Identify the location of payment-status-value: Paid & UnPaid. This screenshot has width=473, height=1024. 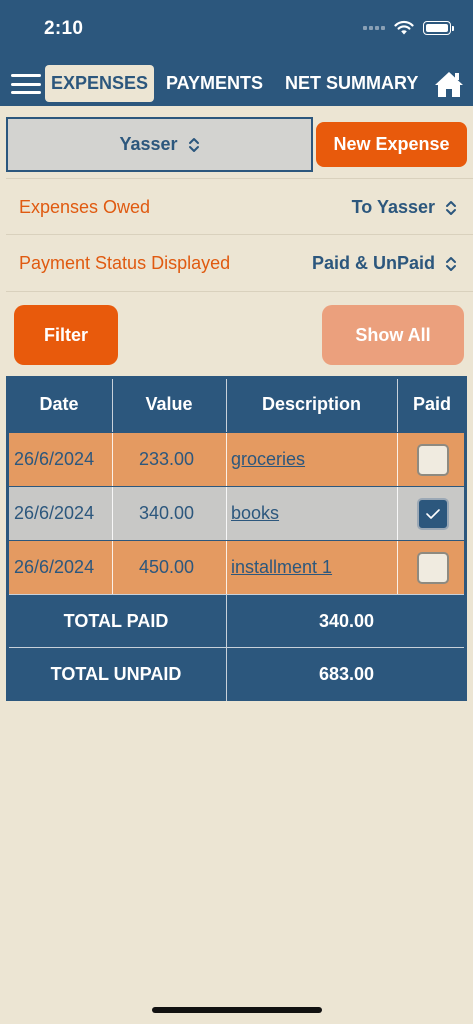
(373, 263).